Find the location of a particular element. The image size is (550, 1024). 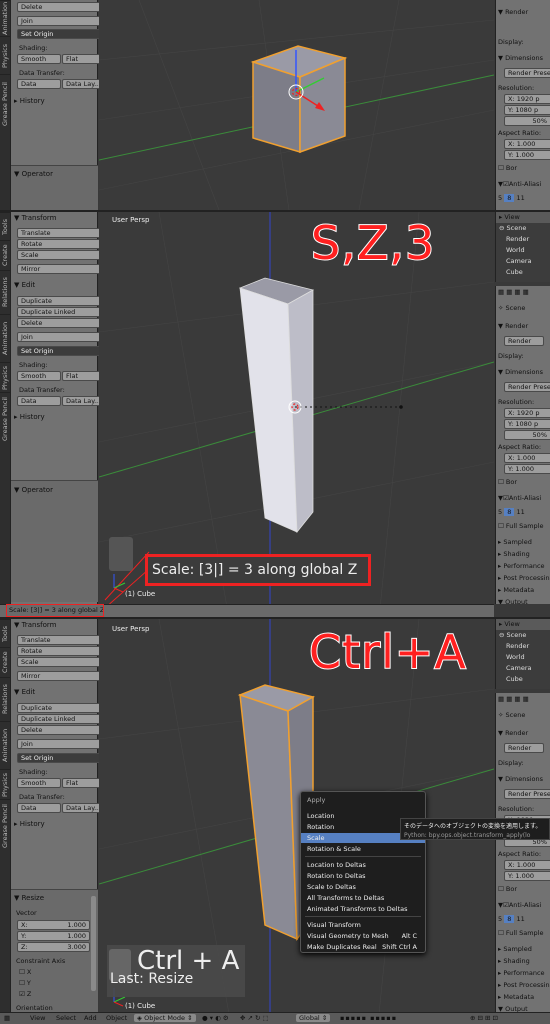

performance-header: ▸ Performance is located at coordinates (521, 973).